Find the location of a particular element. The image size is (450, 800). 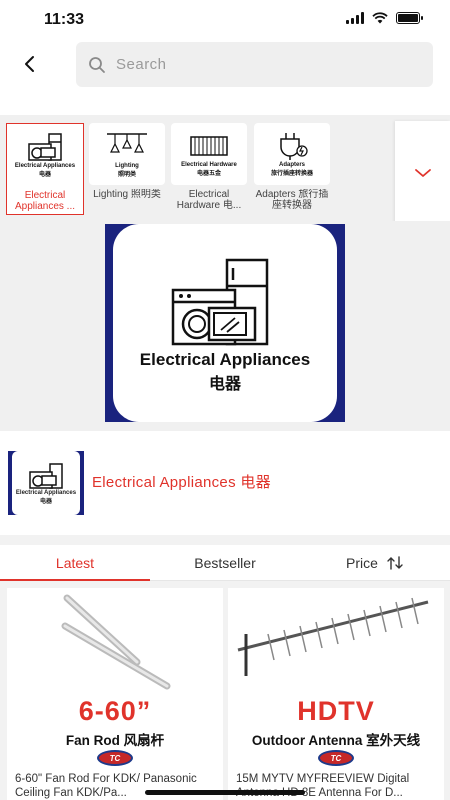

chevron-left-icon is located at coordinates (29, 64).